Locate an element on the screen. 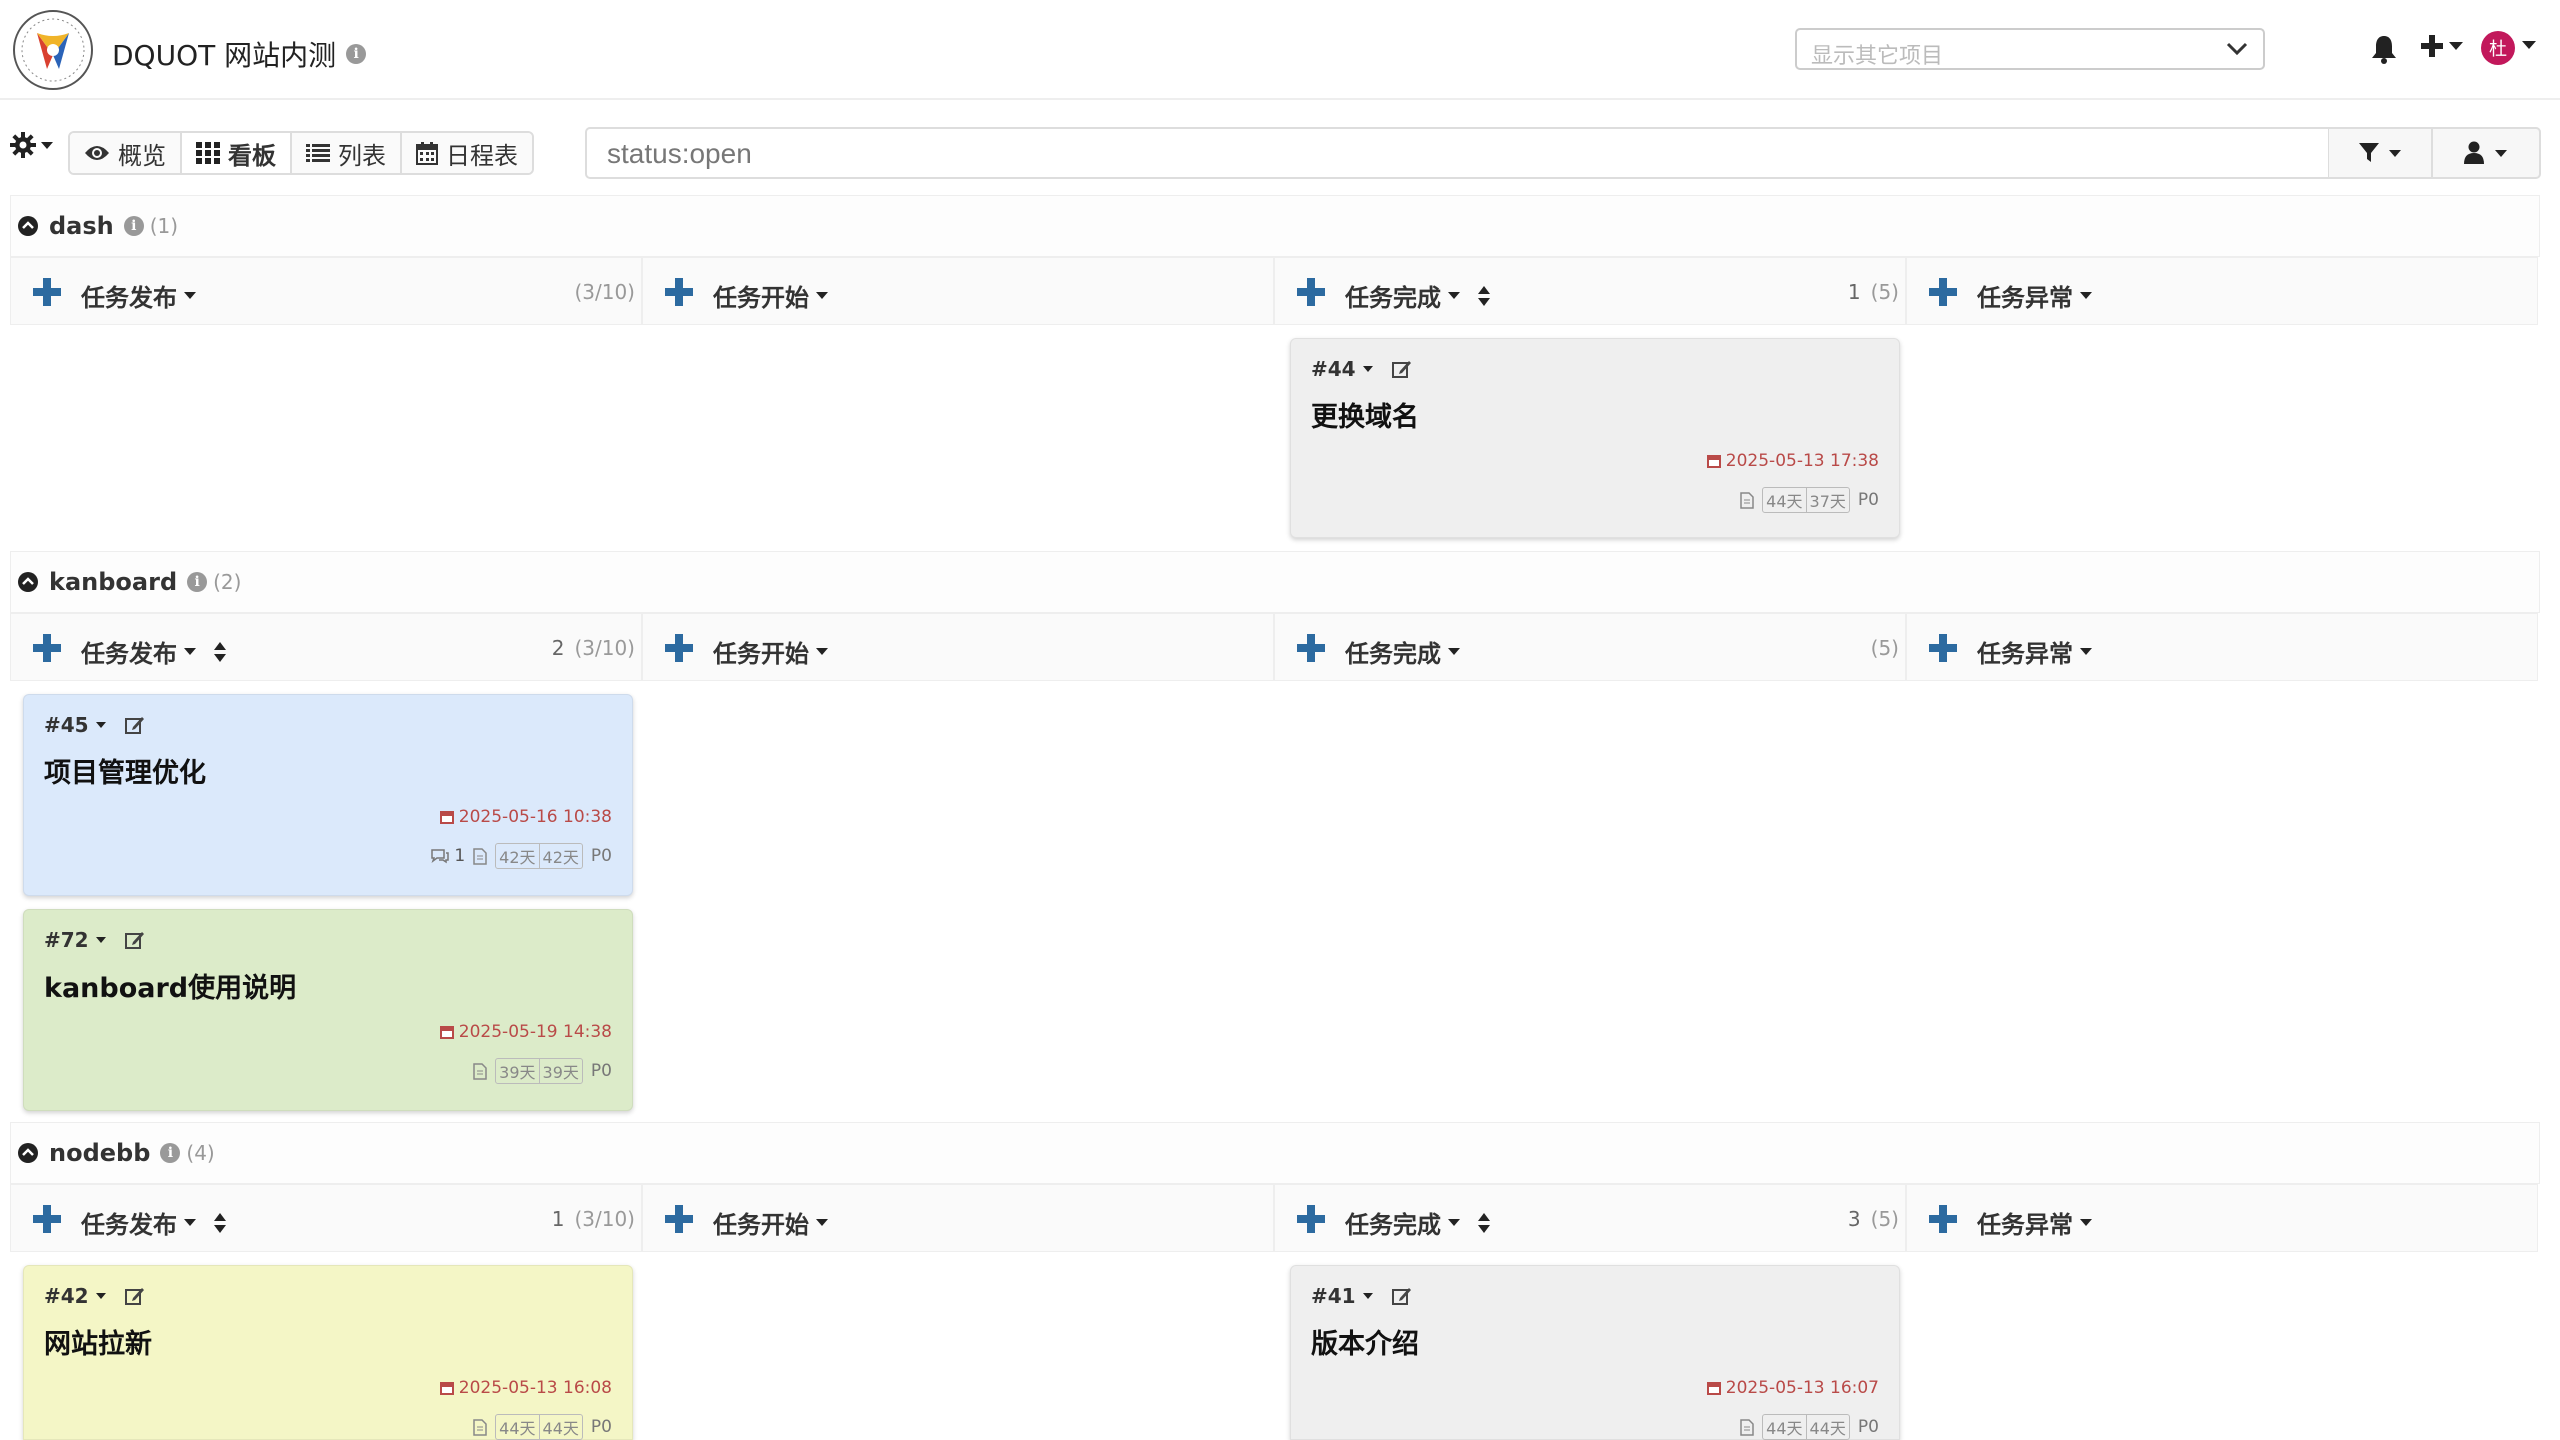  task-age-badge: 39天 39天 is located at coordinates (539, 1071).